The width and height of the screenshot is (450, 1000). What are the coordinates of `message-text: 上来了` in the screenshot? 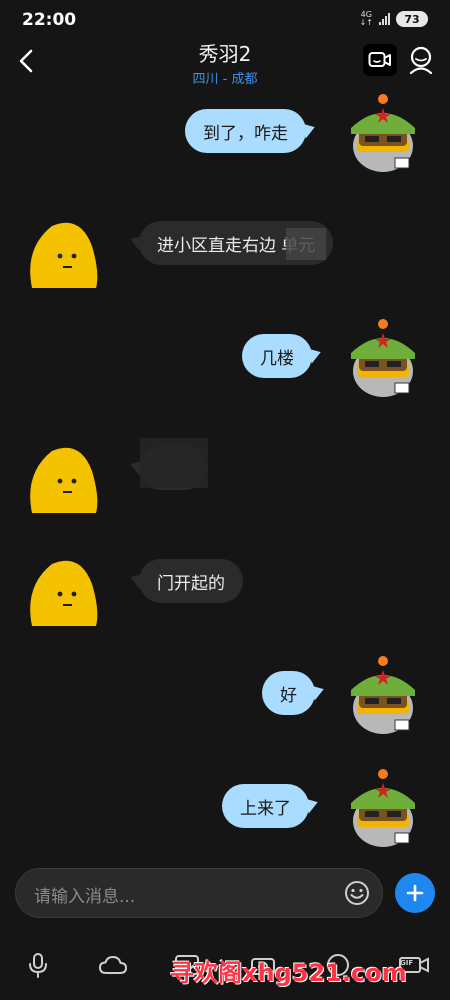 It's located at (265, 808).